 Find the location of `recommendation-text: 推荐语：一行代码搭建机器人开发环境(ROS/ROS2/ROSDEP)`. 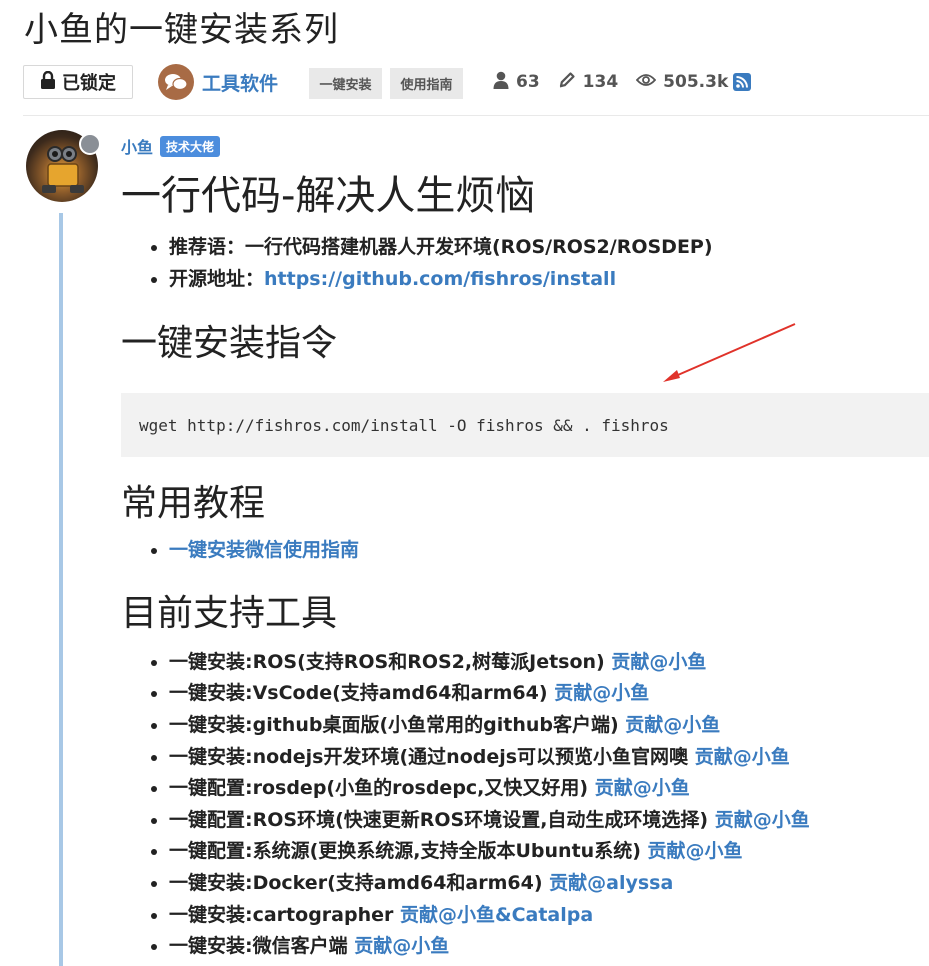

recommendation-text: 推荐语：一行代码搭建机器人开发环境(ROS/ROS2/ROSDEP) is located at coordinates (441, 247).